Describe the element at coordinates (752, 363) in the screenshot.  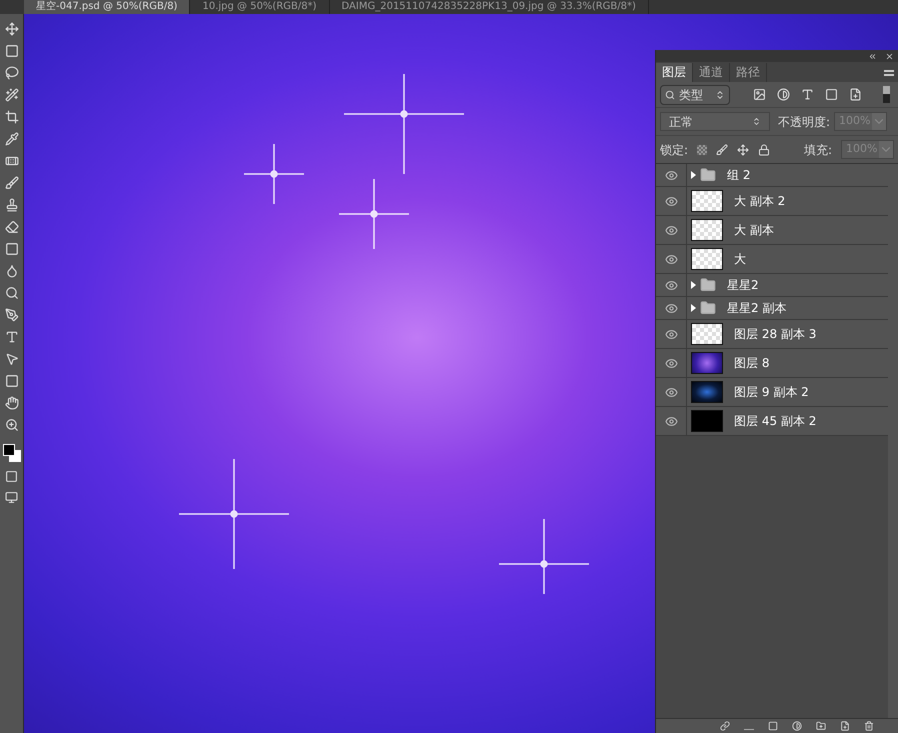
I see `layer-name: 图层 8` at that location.